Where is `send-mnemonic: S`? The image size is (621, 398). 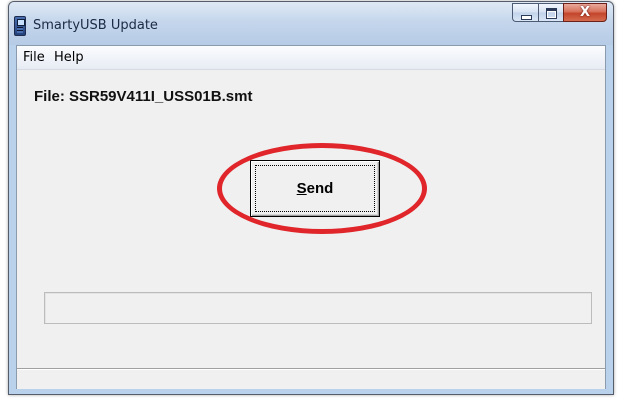 send-mnemonic: S is located at coordinates (301, 188).